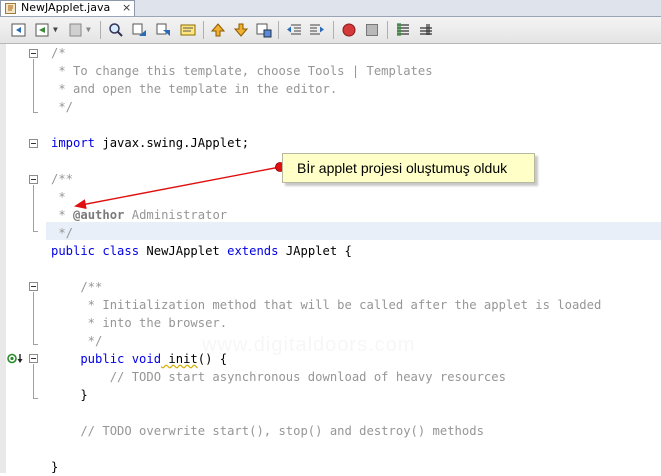 This screenshot has width=661, height=476. What do you see at coordinates (43, 30) in the screenshot?
I see `history-icon` at bounding box center [43, 30].